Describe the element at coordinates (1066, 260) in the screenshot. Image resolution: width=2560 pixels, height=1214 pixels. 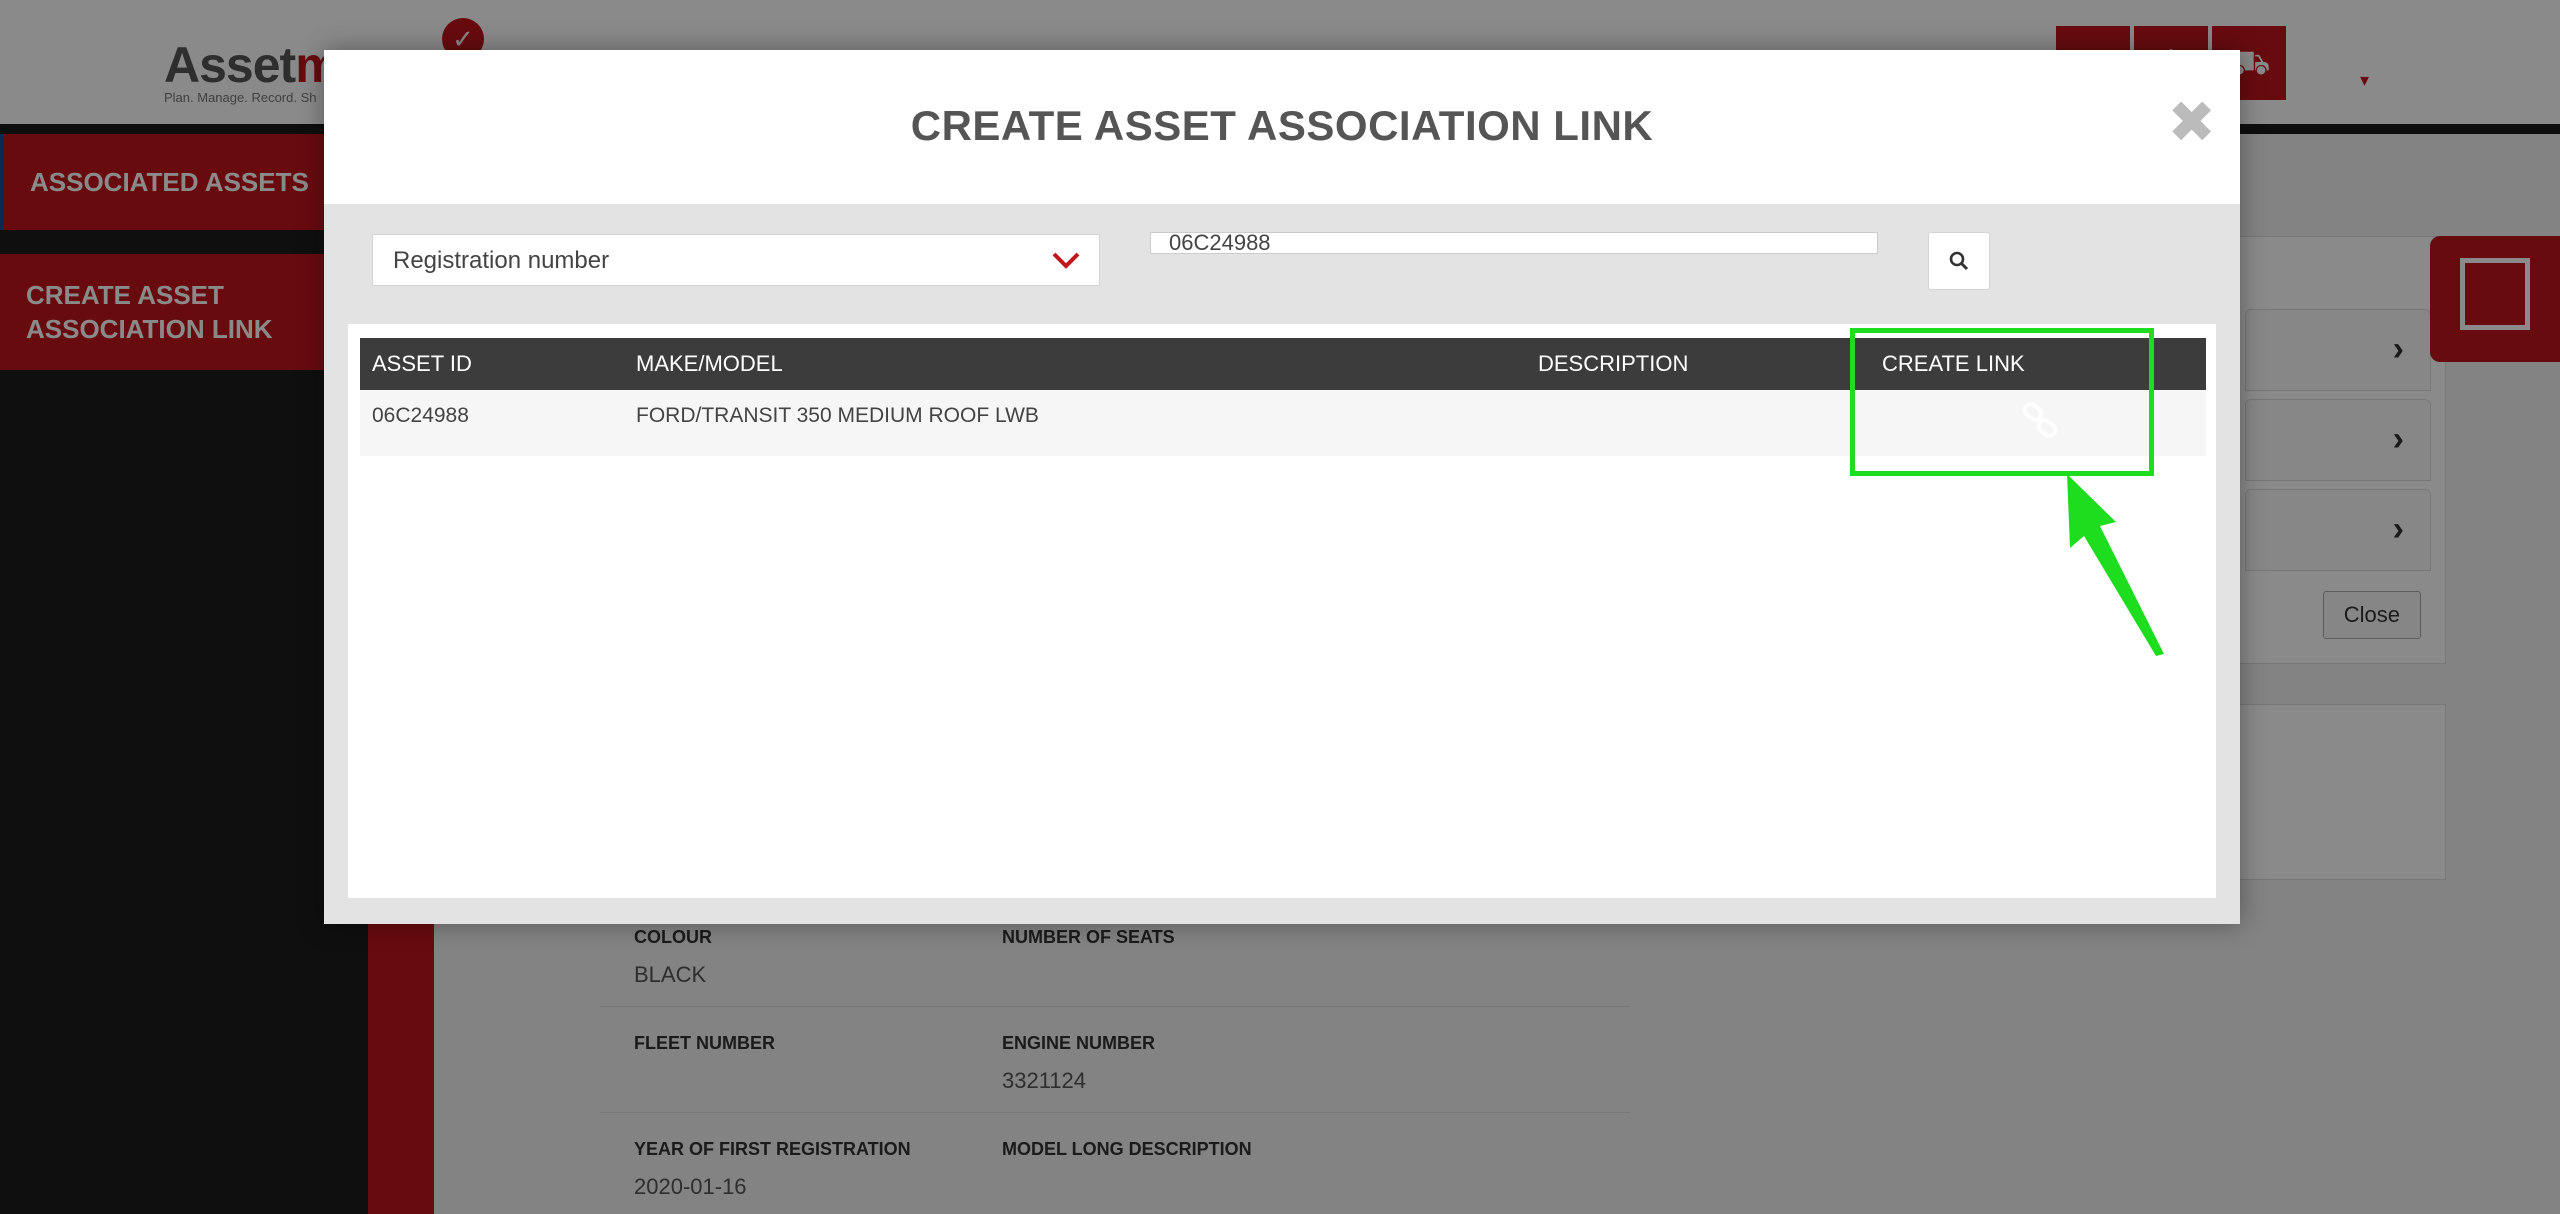
I see `chevron-down-icon` at that location.